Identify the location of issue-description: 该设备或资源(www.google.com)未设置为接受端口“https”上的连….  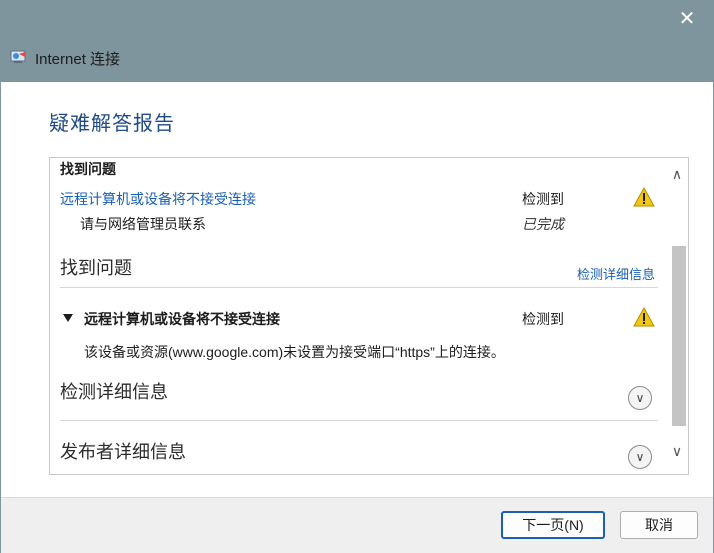
(294, 352).